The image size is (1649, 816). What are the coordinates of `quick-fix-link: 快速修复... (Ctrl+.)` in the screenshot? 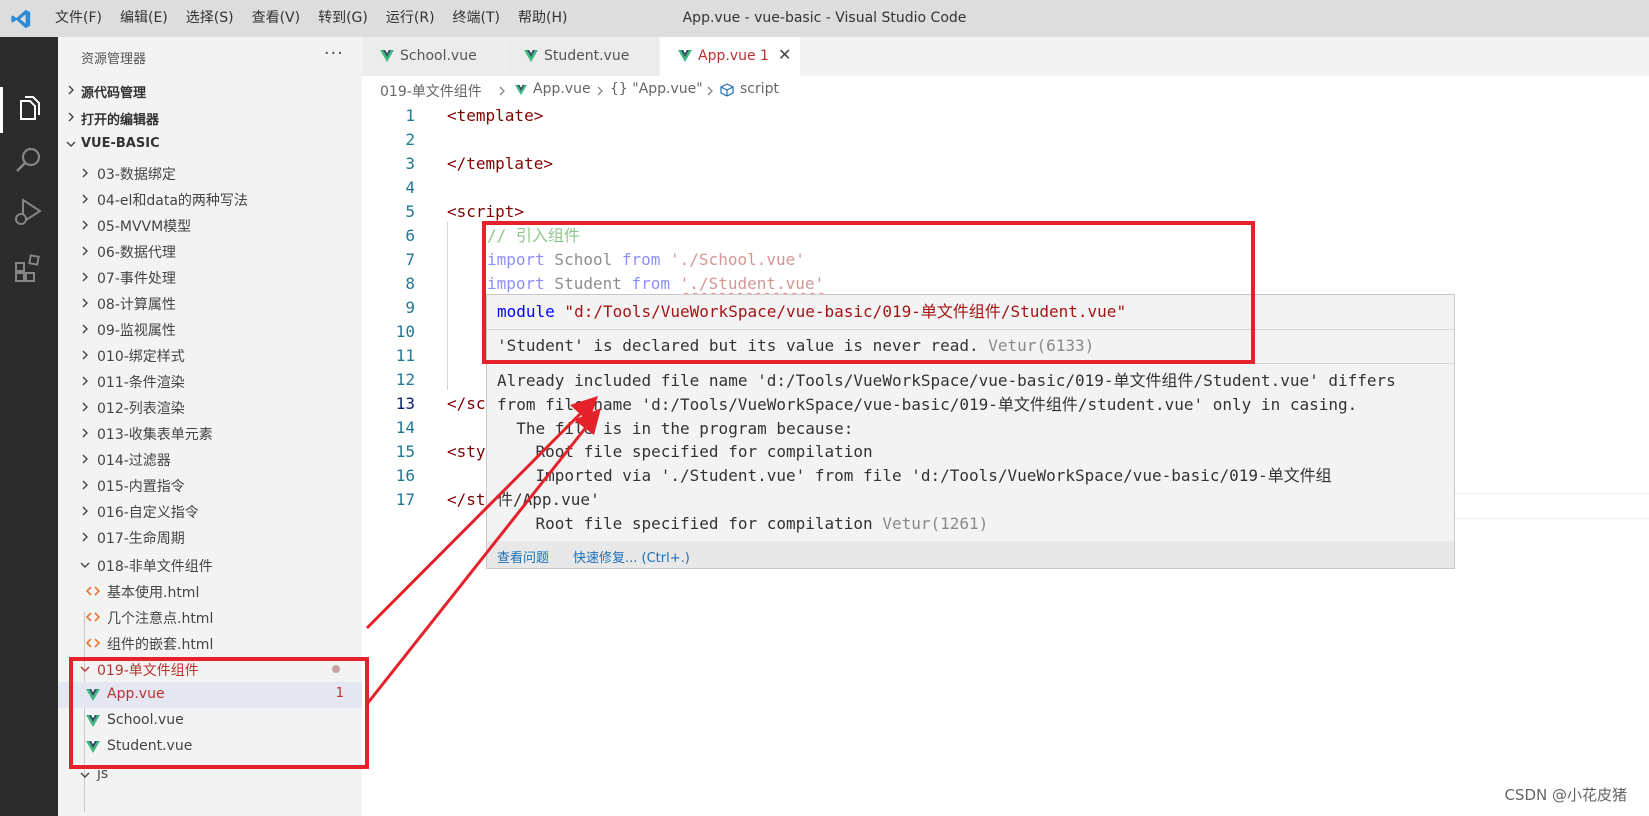 It's located at (631, 556).